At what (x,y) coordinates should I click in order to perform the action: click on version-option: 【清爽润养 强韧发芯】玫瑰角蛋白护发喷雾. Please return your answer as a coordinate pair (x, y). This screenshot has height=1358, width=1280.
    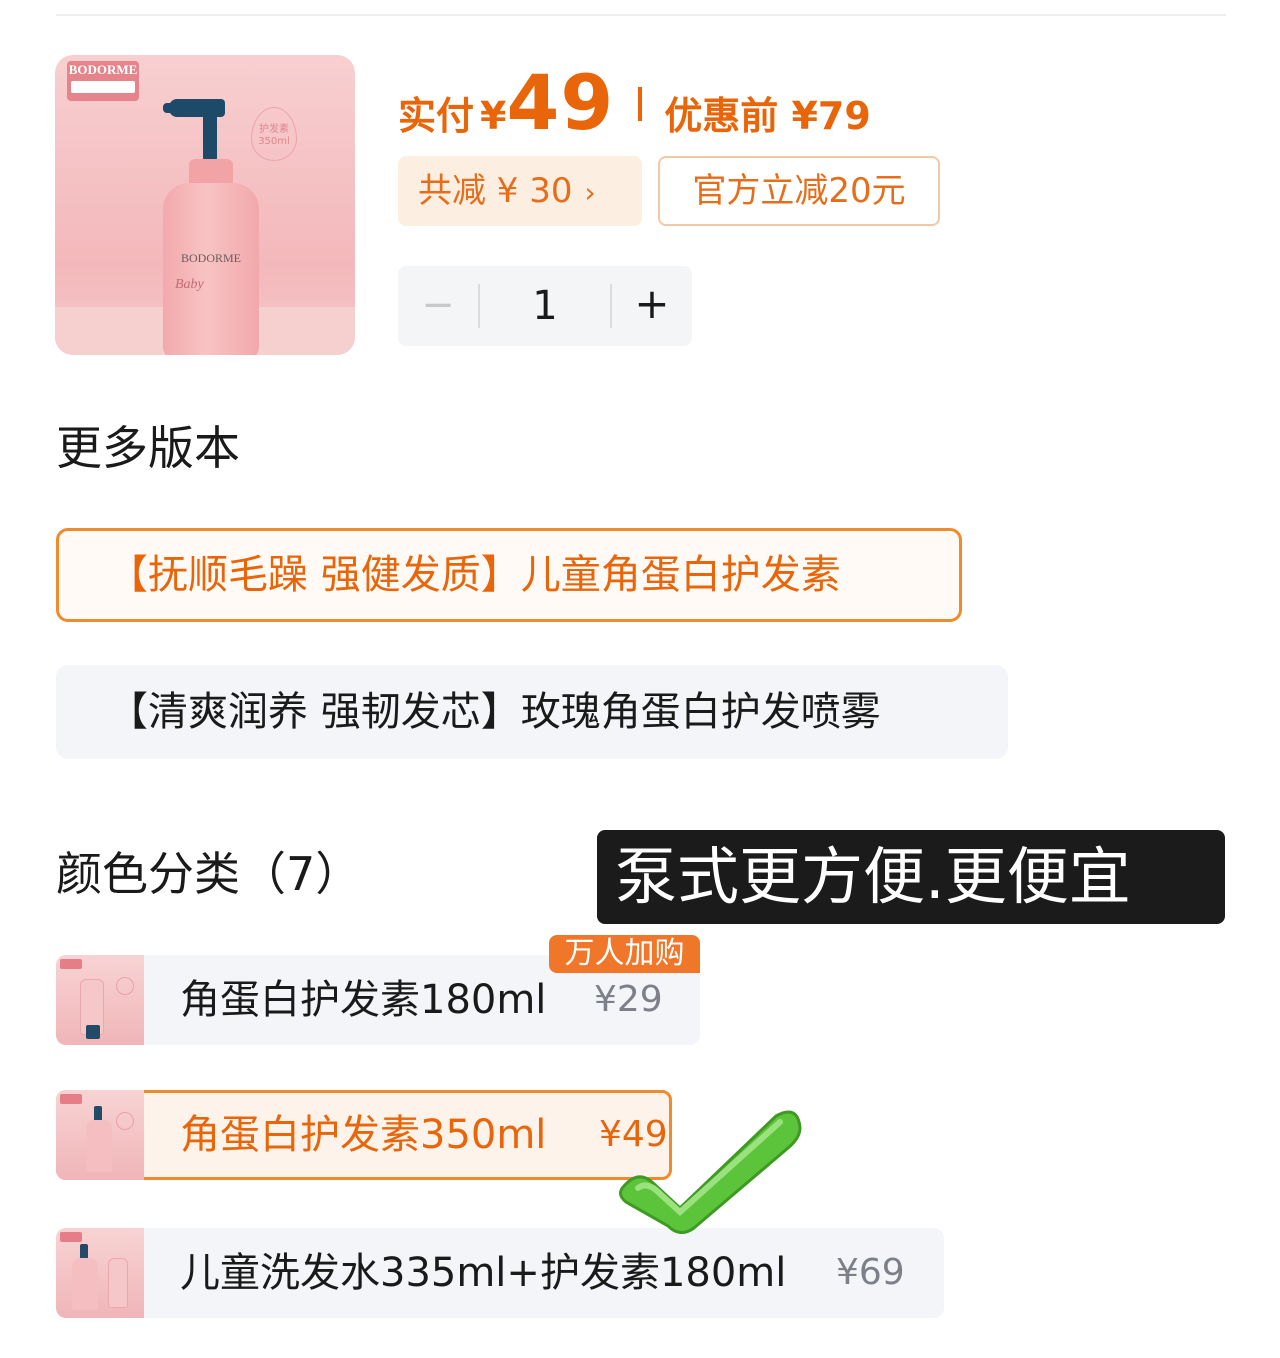
    Looking at the image, I should click on (532, 712).